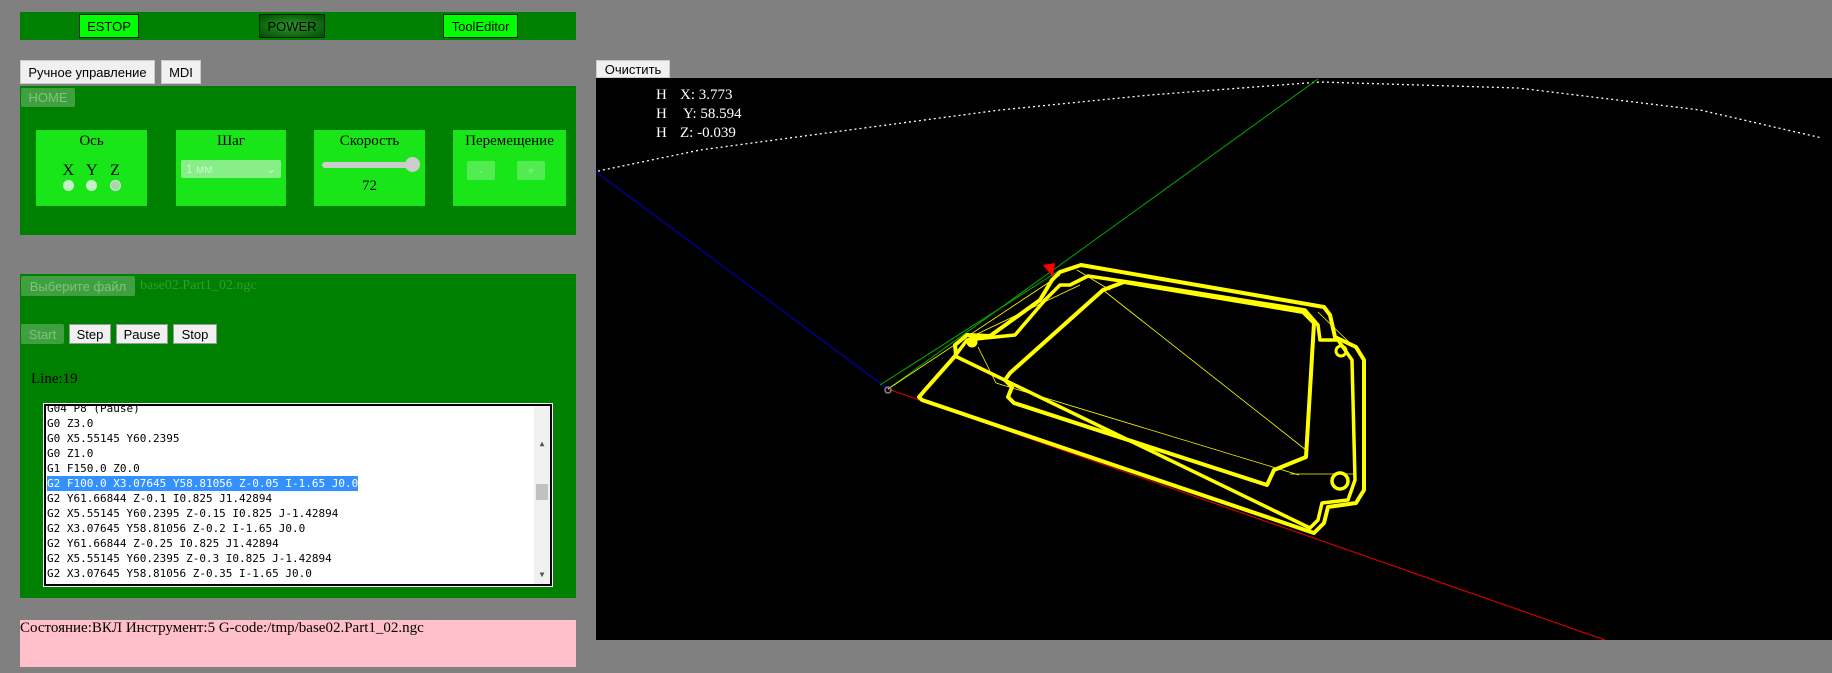 Image resolution: width=1832 pixels, height=673 pixels. What do you see at coordinates (42, 334) in the screenshot?
I see `start-button: Start` at bounding box center [42, 334].